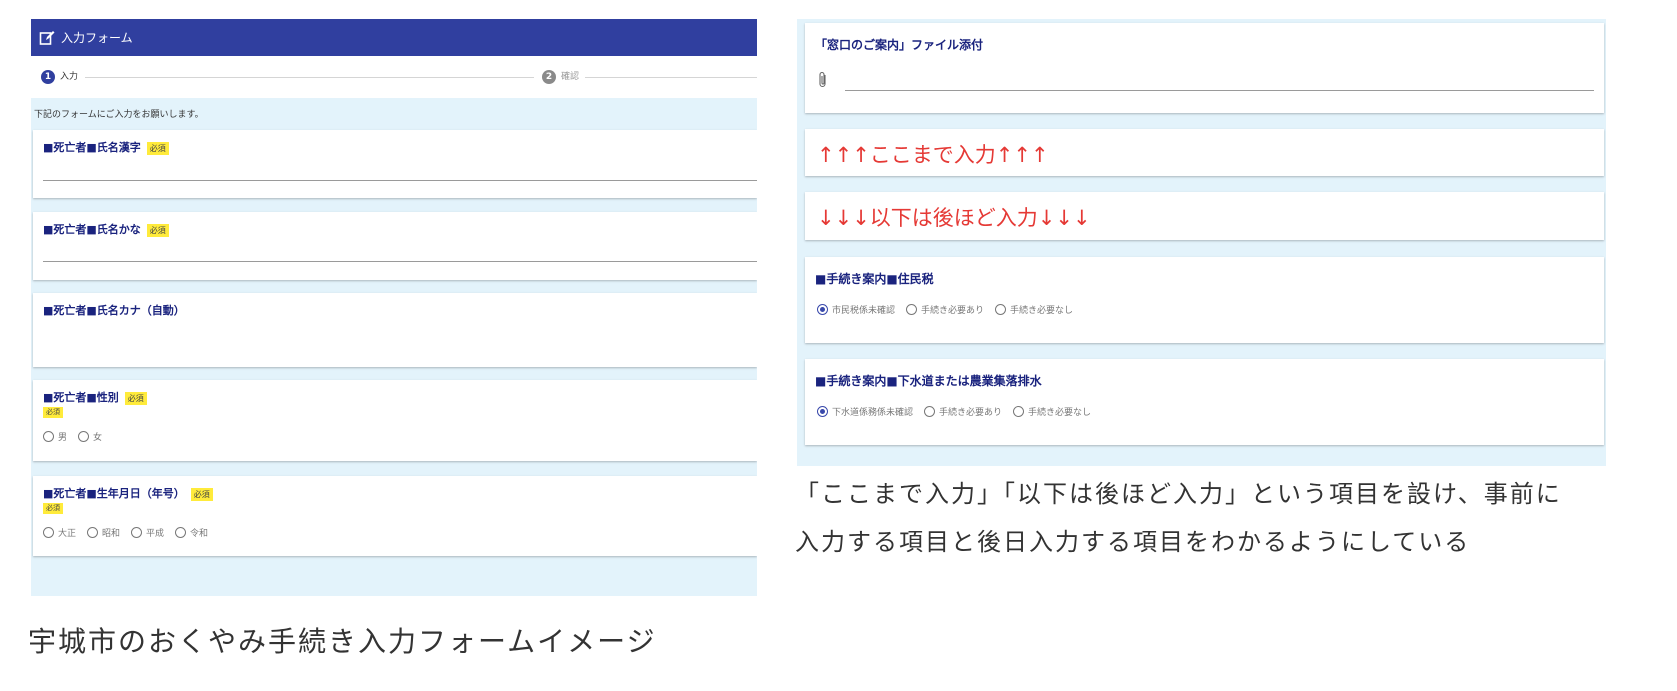  What do you see at coordinates (823, 80) in the screenshot?
I see `paperclip-icon` at bounding box center [823, 80].